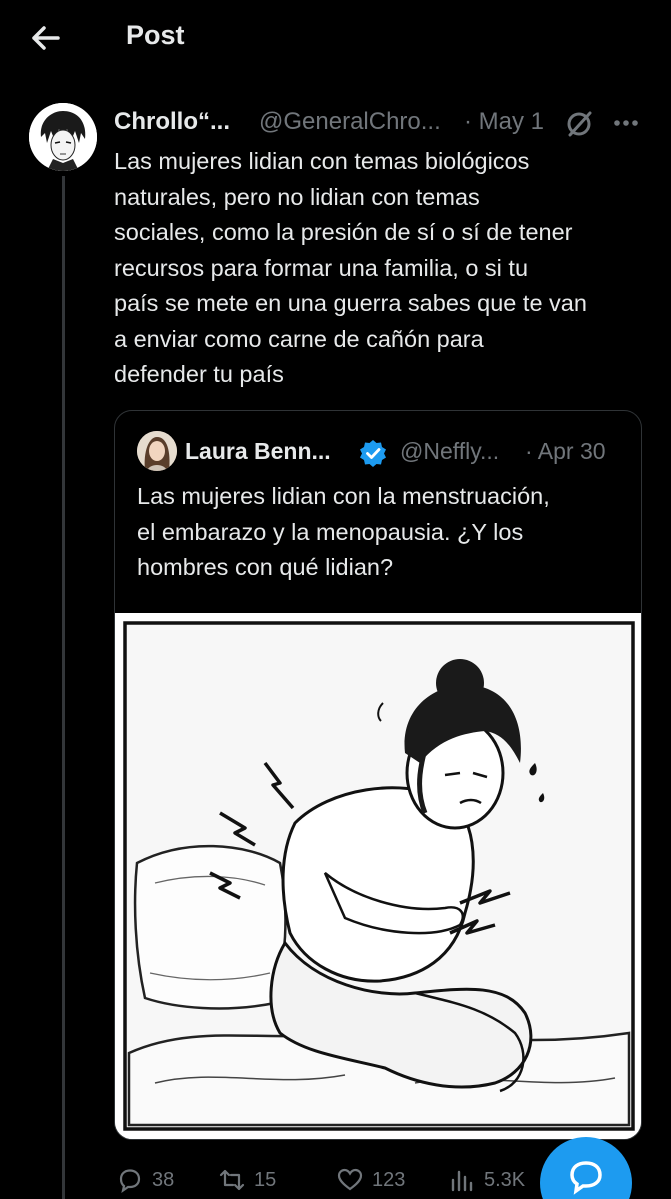  Describe the element at coordinates (265, 1179) in the screenshot. I see `repost-count: 15` at that location.